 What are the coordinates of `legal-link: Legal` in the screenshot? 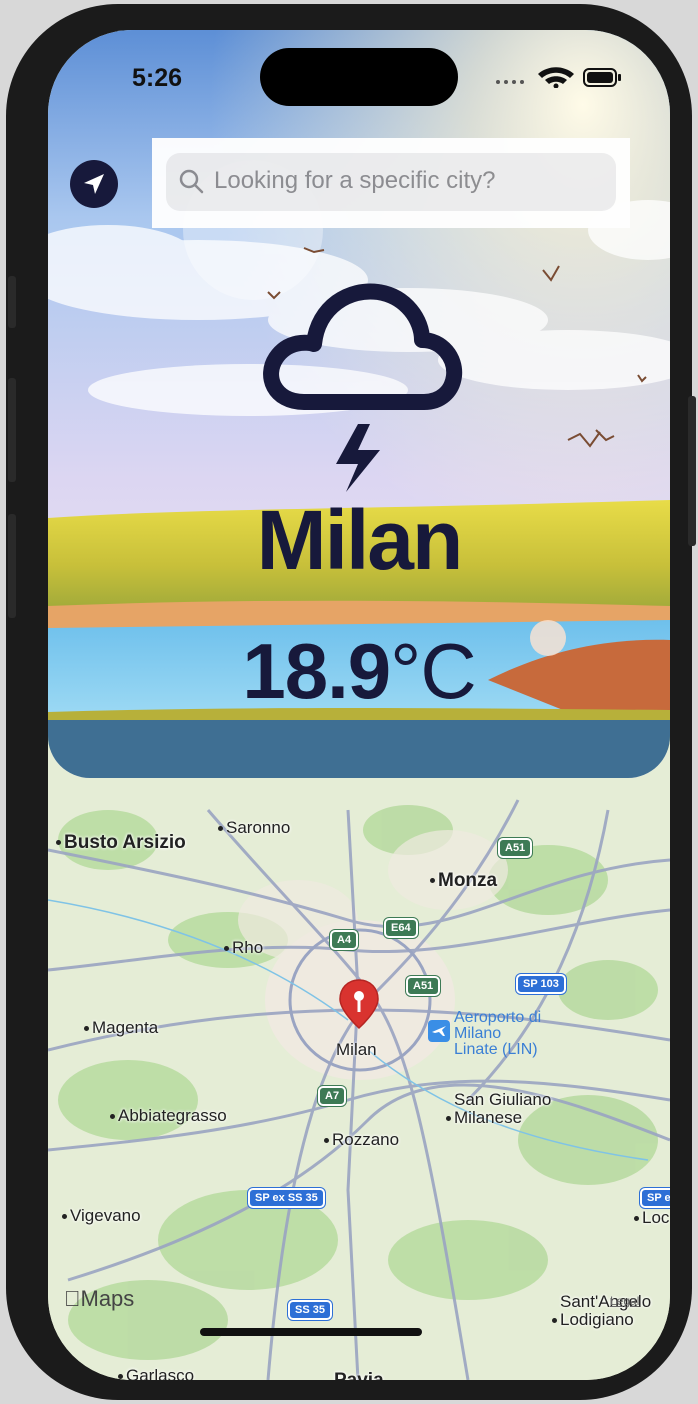 It's located at (624, 1301).